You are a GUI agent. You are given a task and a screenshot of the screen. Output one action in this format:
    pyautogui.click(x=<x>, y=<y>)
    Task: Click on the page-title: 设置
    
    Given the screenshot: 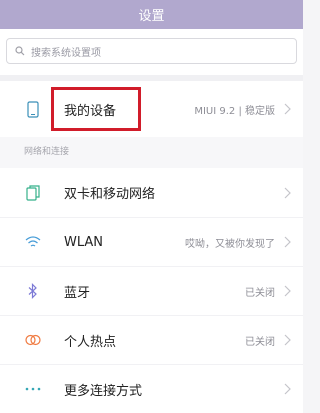 What is the action you would take?
    pyautogui.click(x=151, y=16)
    